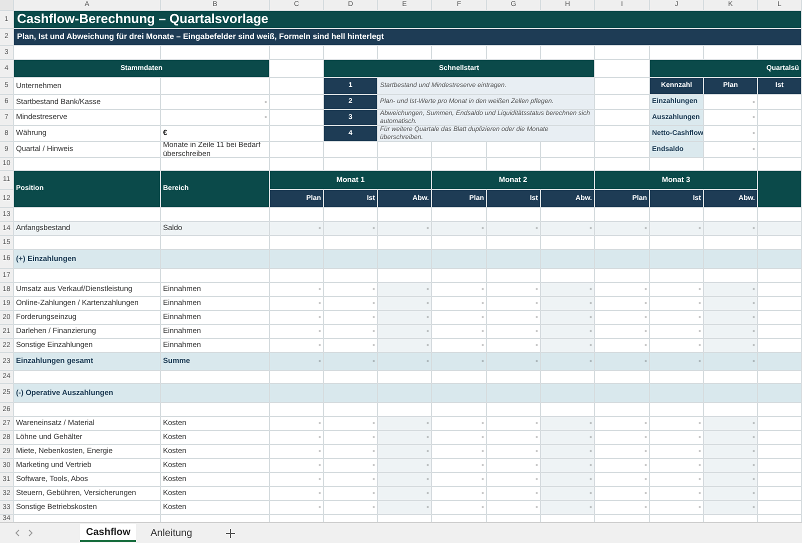 This screenshot has width=802, height=543. I want to click on sheet-subtitle: Plan, Ist und Abweichung für drei Monate – Eingabefelder sind weiß, Formeln sind hell hinterlegt, so click(408, 37).